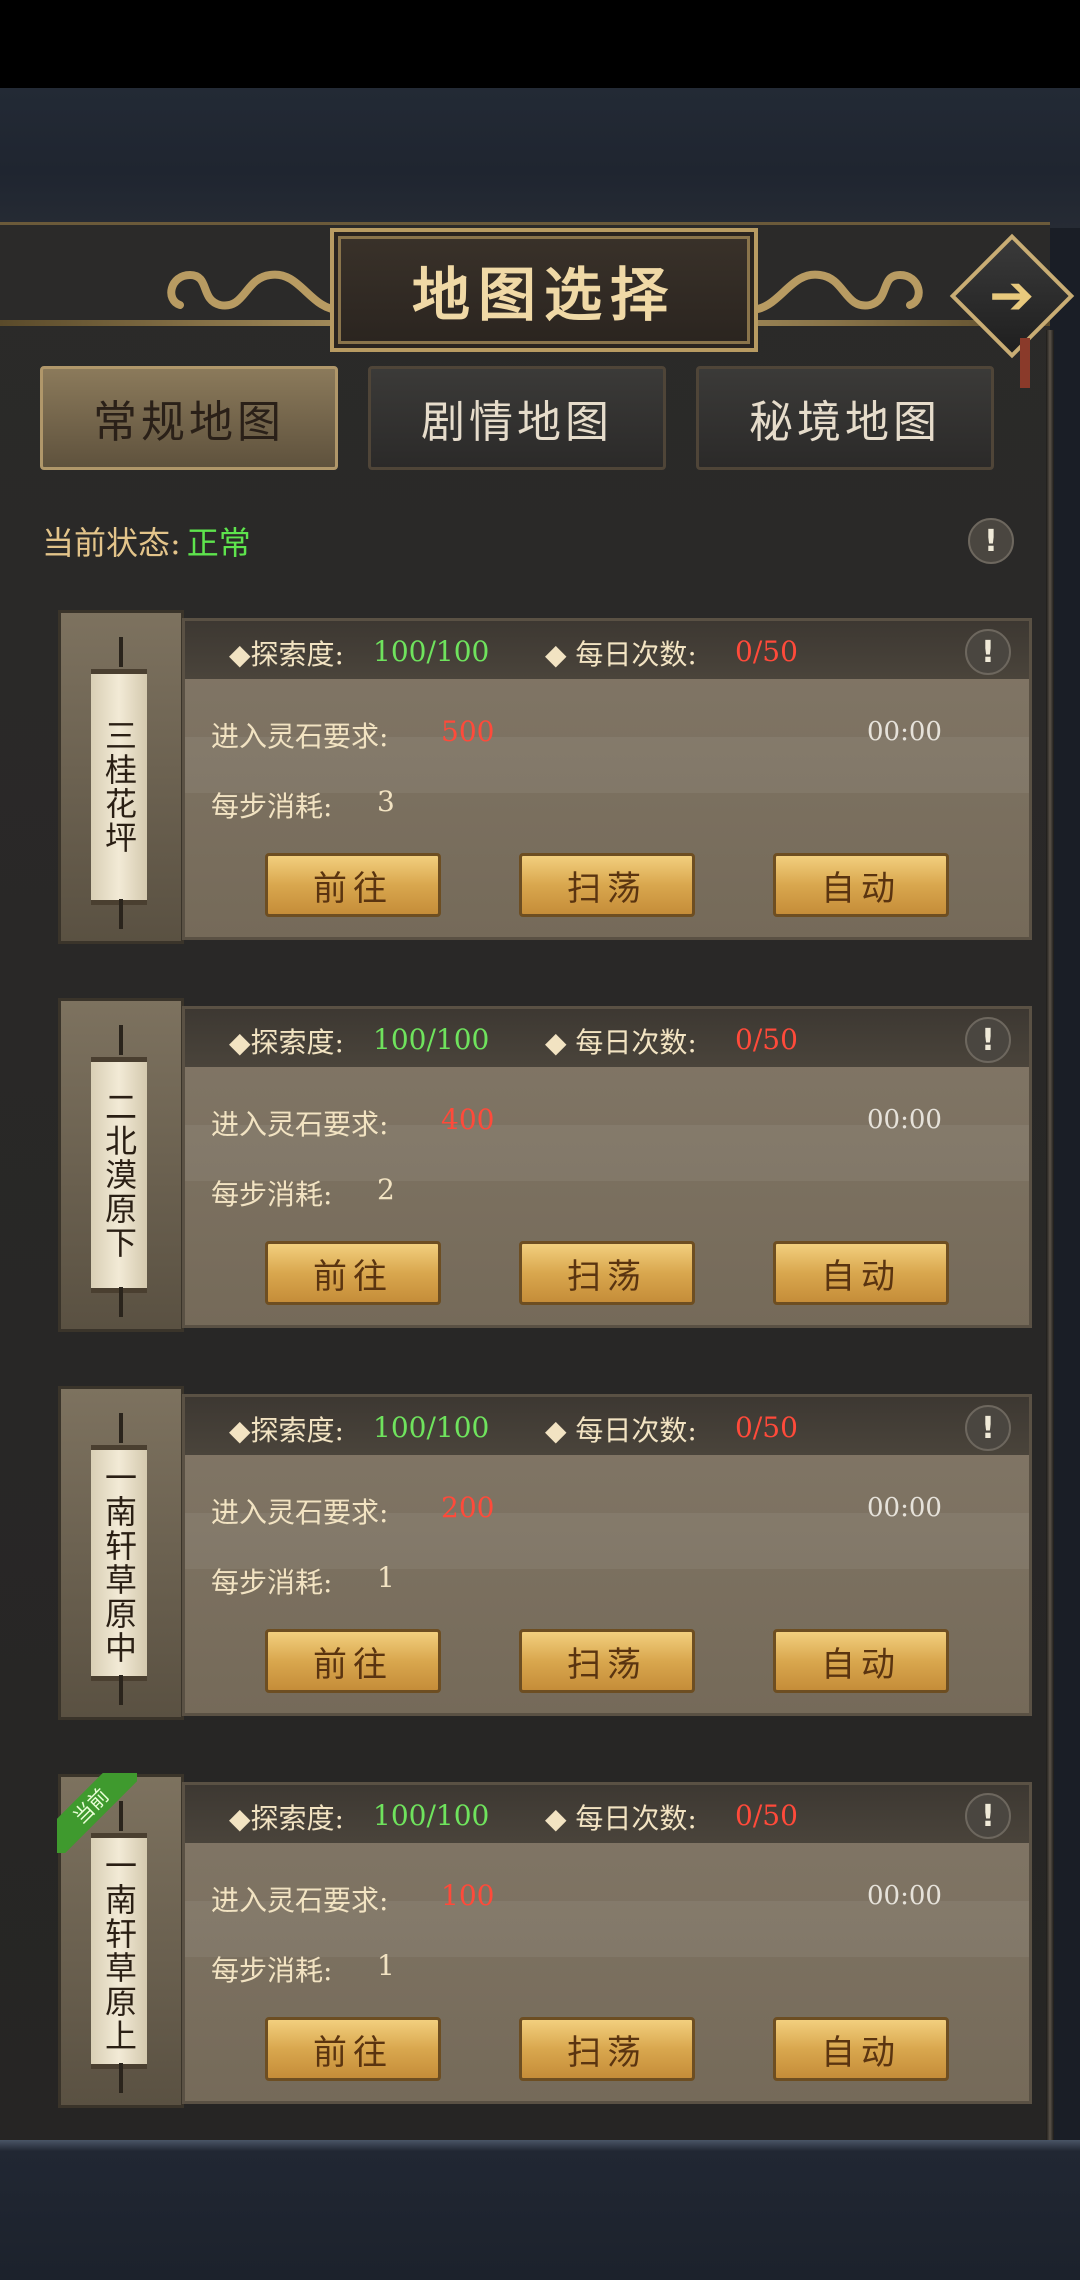 Image resolution: width=1080 pixels, height=2280 pixels. What do you see at coordinates (1025, 363) in the screenshot?
I see `tassel-ornament` at bounding box center [1025, 363].